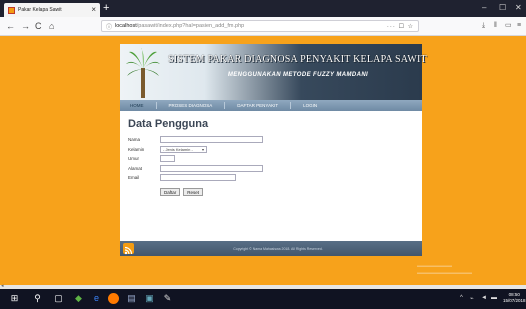  What do you see at coordinates (263, 8) in the screenshot?
I see `browser-tab-bar: Pakar Kelapa Sawit × + – ☐ ✕` at bounding box center [263, 8].